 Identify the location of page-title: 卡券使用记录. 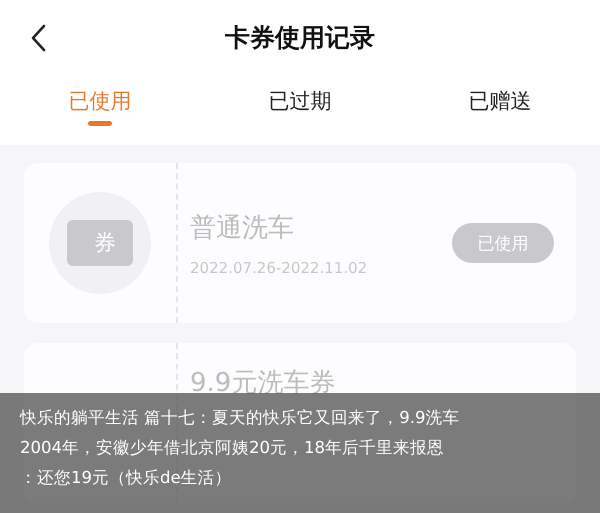
(300, 38).